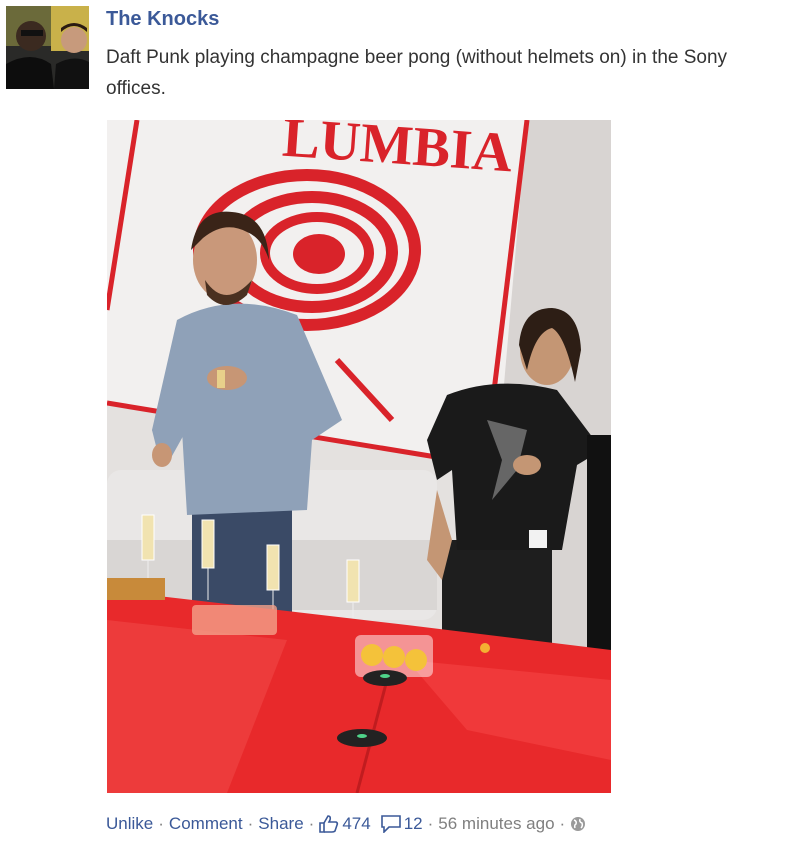 The width and height of the screenshot is (800, 843). What do you see at coordinates (578, 824) in the screenshot?
I see `globe-icon` at bounding box center [578, 824].